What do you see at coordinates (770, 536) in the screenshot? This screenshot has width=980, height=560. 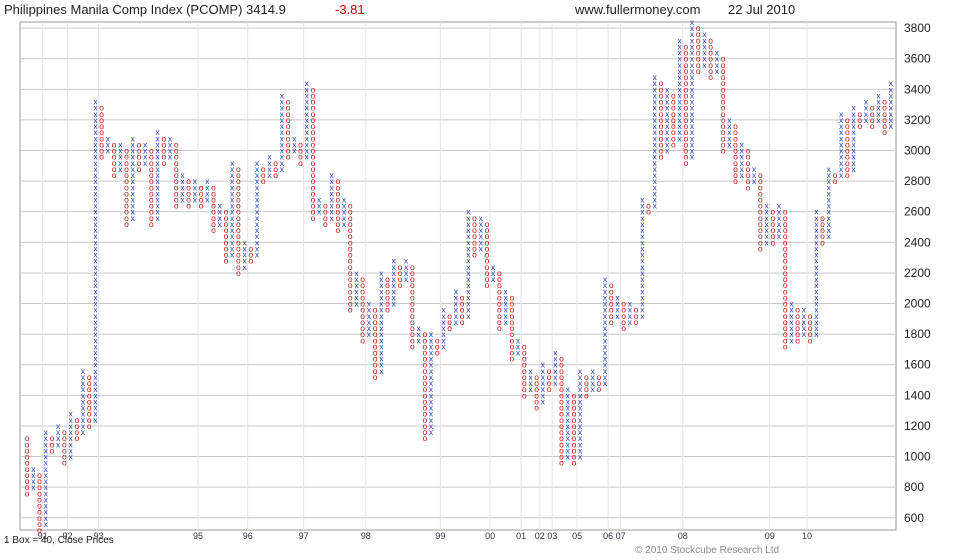 I see `x-year-label: 09` at bounding box center [770, 536].